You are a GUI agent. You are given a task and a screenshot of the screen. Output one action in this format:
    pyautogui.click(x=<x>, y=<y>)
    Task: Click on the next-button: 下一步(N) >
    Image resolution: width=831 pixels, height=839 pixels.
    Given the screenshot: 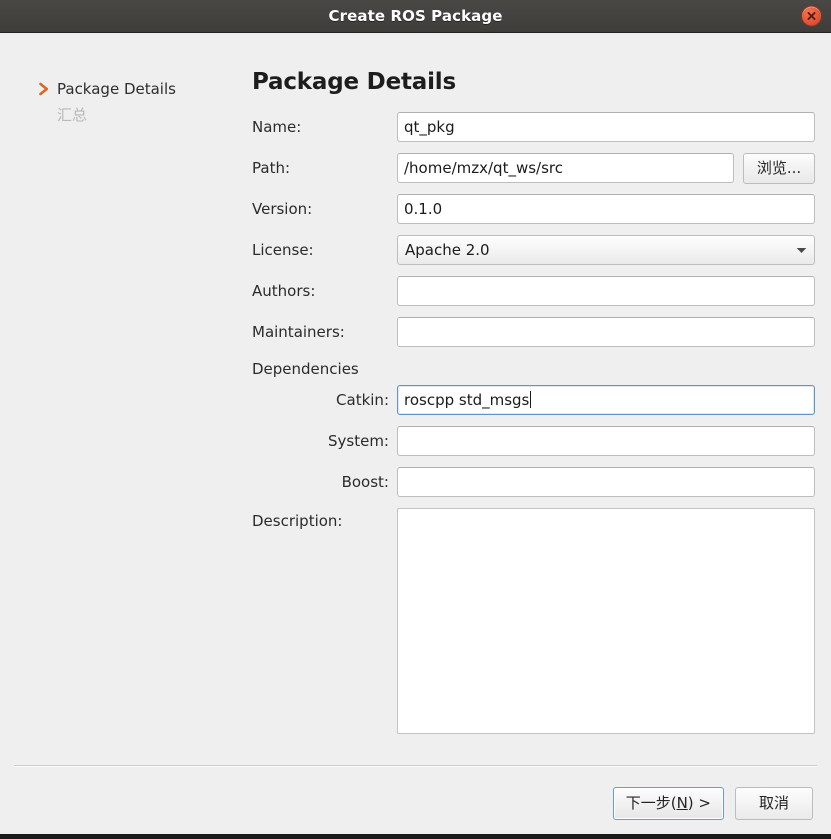 What is the action you would take?
    pyautogui.click(x=668, y=803)
    